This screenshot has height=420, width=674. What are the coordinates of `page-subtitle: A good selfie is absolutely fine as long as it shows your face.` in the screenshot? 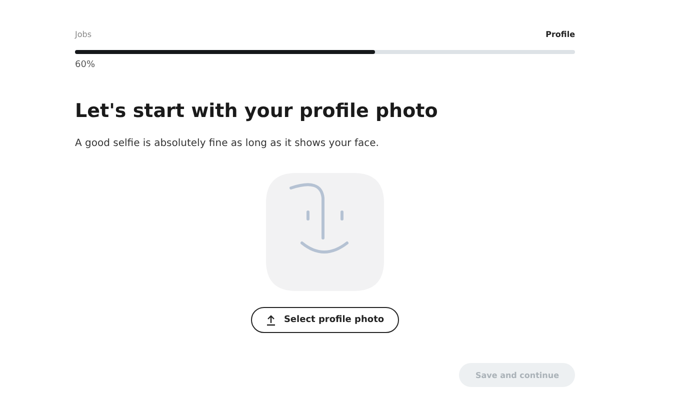 It's located at (227, 143).